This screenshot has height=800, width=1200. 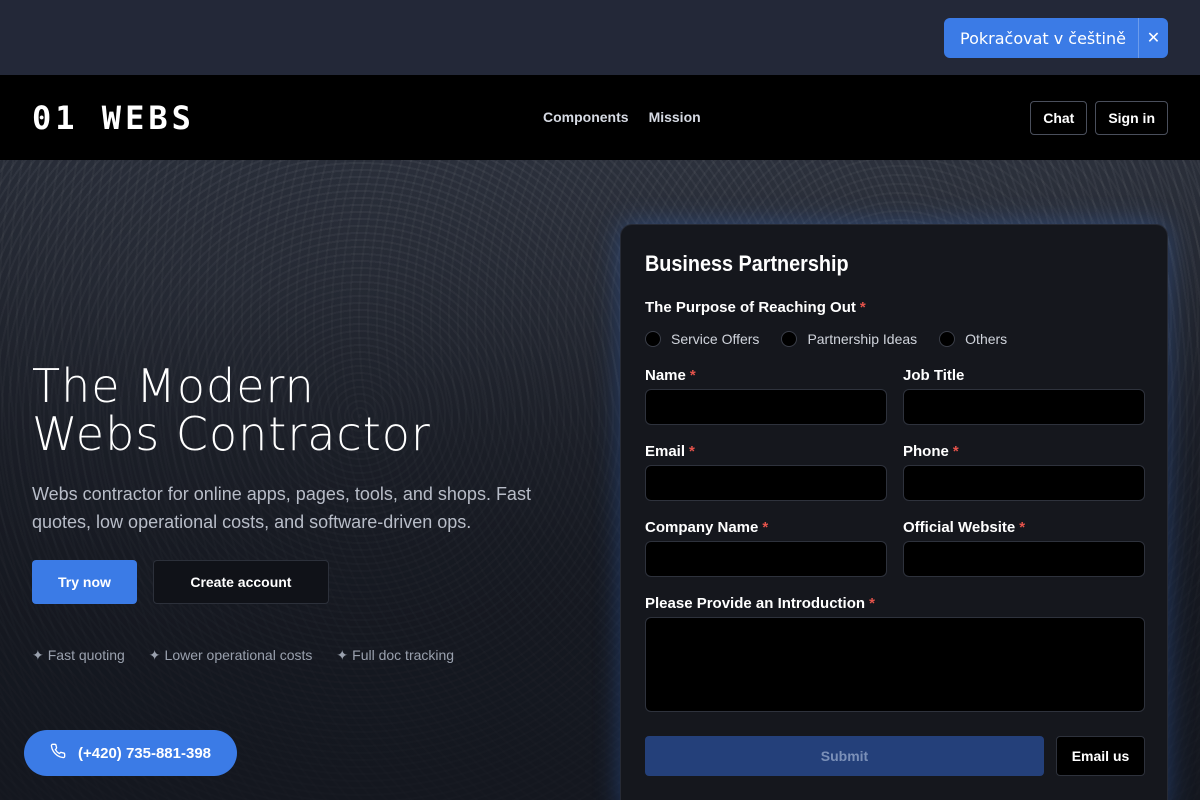 I want to click on language-banner: Pokračovat v češtině ✕, so click(x=600, y=37).